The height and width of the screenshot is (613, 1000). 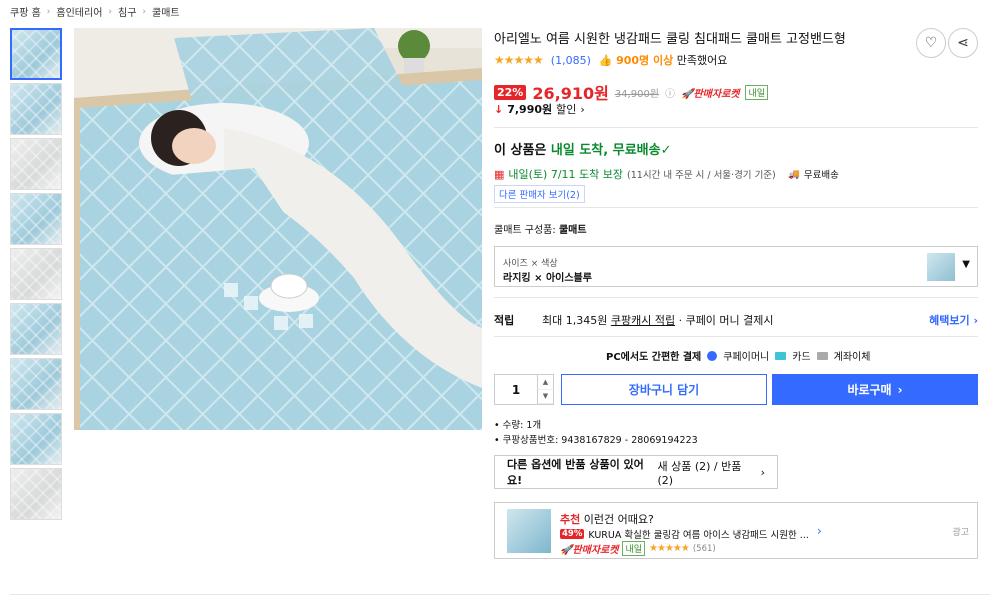 What do you see at coordinates (699, 473) in the screenshot?
I see `return-banner-rest: 새 상품 (2) / 반품 (2)` at bounding box center [699, 473].